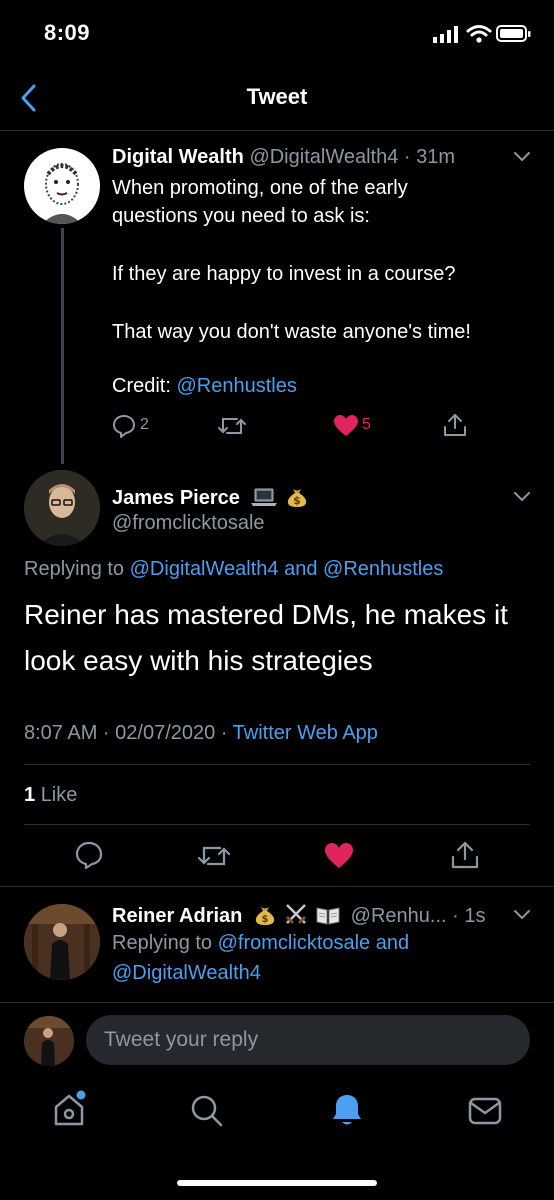 This screenshot has height=1200, width=554. I want to click on likes-label: Like, so click(59, 795).